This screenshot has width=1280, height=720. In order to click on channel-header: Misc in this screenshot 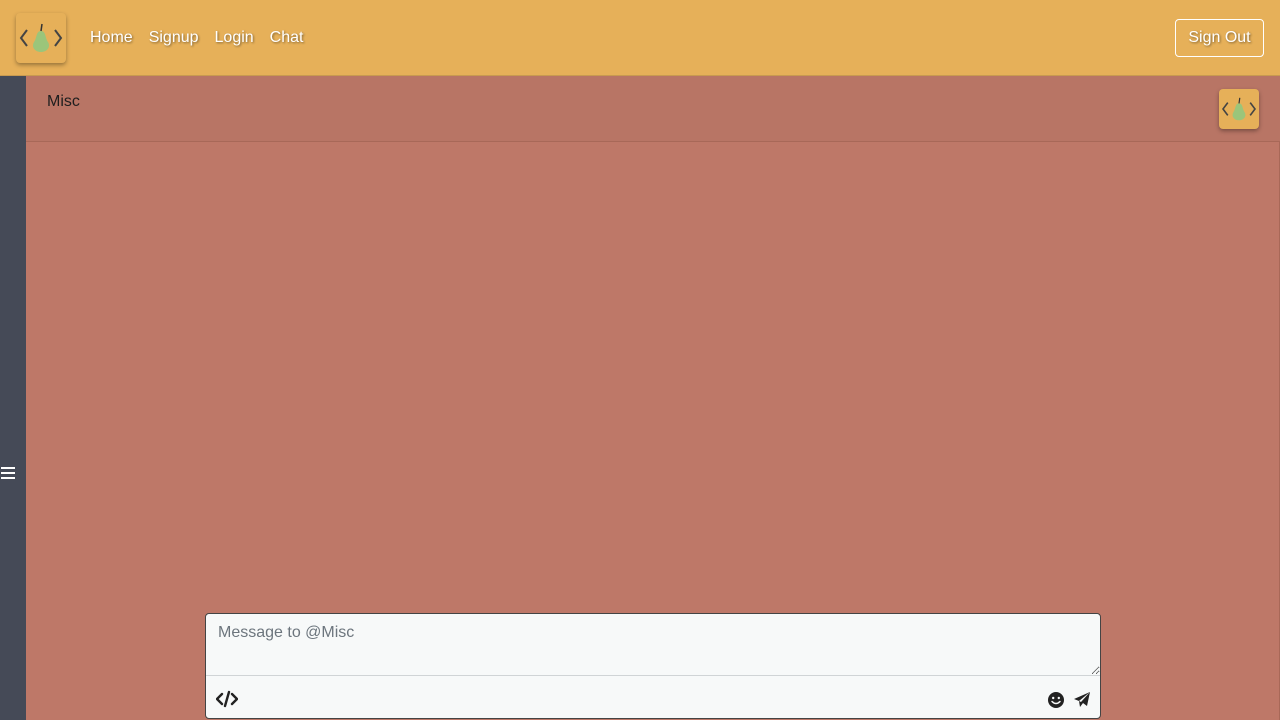, I will do `click(653, 109)`.